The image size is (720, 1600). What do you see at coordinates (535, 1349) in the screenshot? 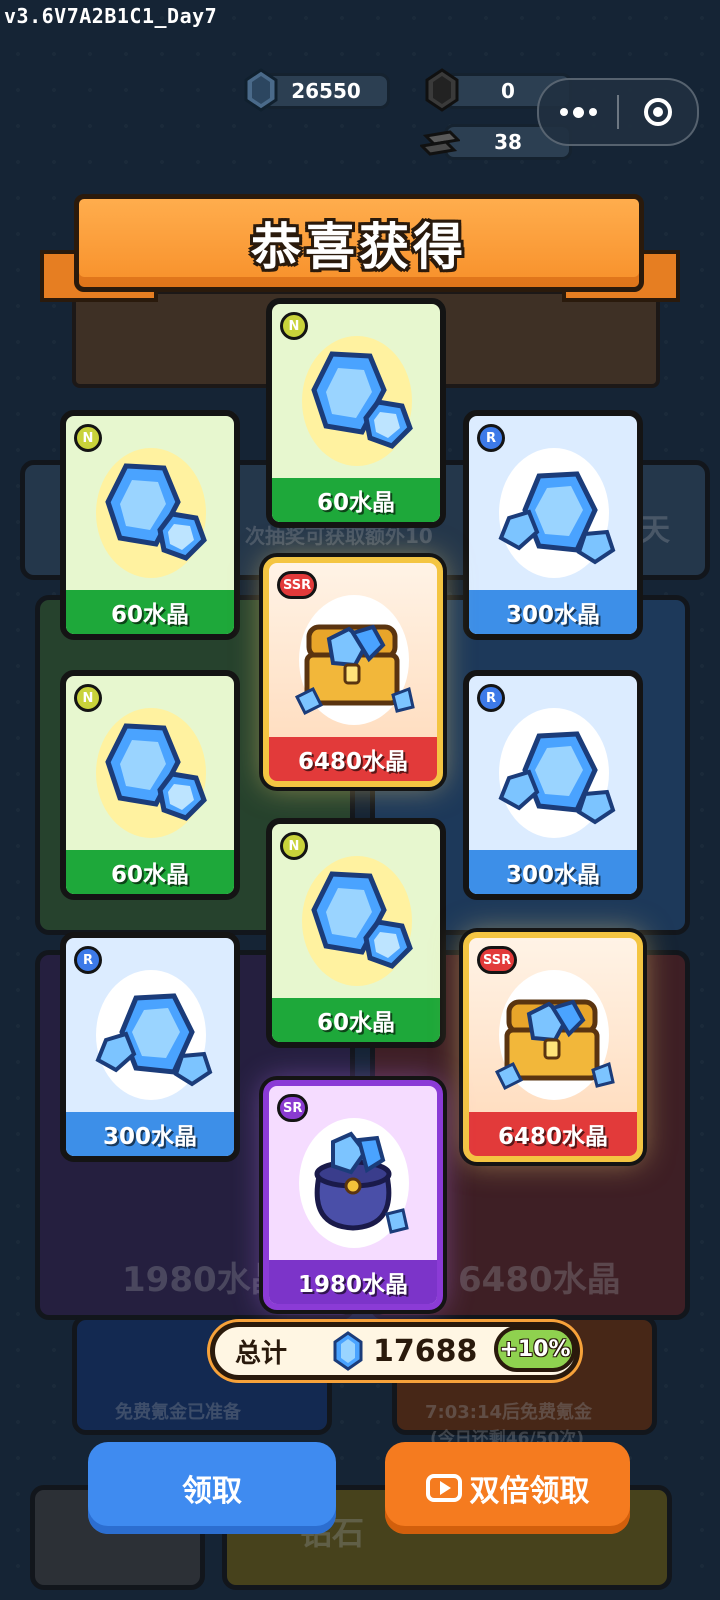
I see `bonus-badge: +10%` at bounding box center [535, 1349].